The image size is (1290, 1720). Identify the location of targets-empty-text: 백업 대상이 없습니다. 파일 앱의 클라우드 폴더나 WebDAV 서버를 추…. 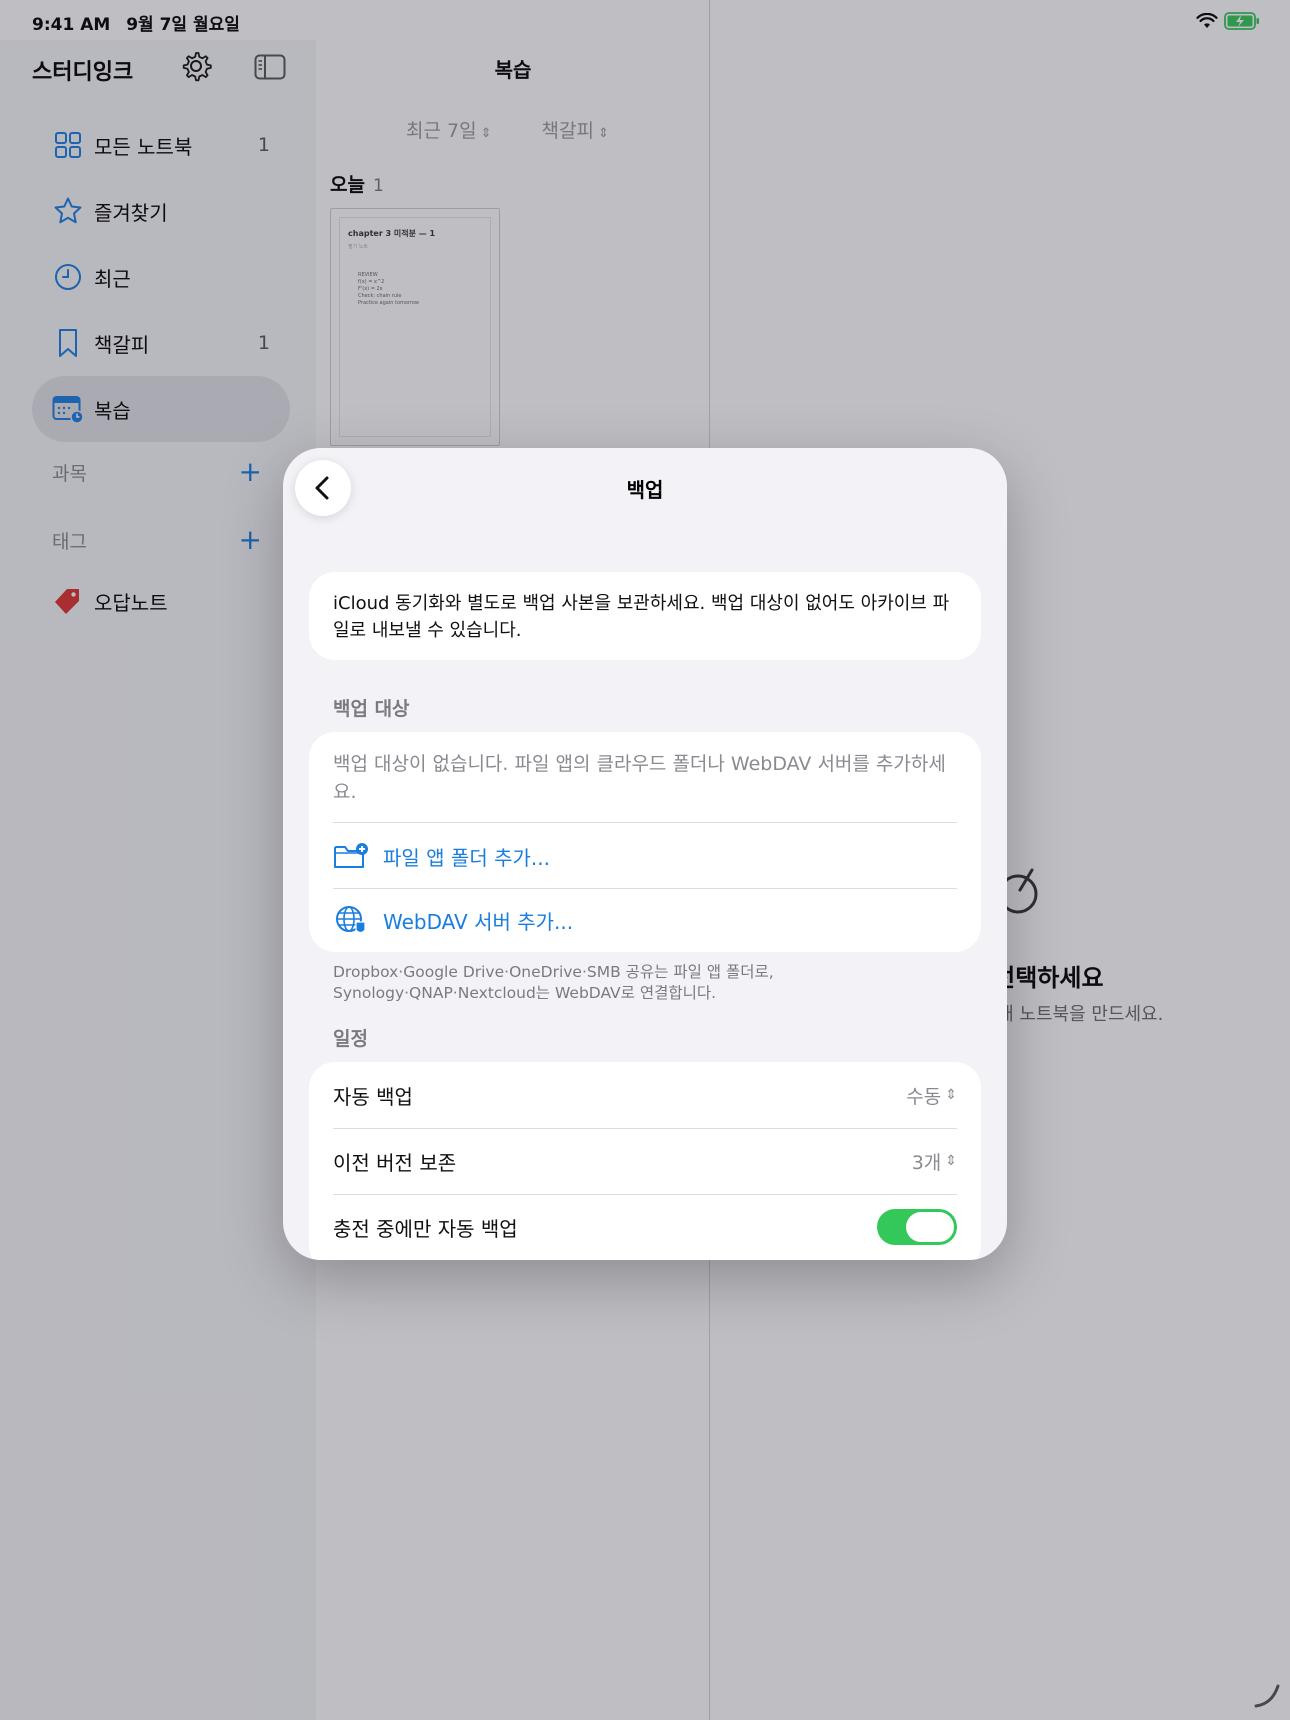
(639, 778).